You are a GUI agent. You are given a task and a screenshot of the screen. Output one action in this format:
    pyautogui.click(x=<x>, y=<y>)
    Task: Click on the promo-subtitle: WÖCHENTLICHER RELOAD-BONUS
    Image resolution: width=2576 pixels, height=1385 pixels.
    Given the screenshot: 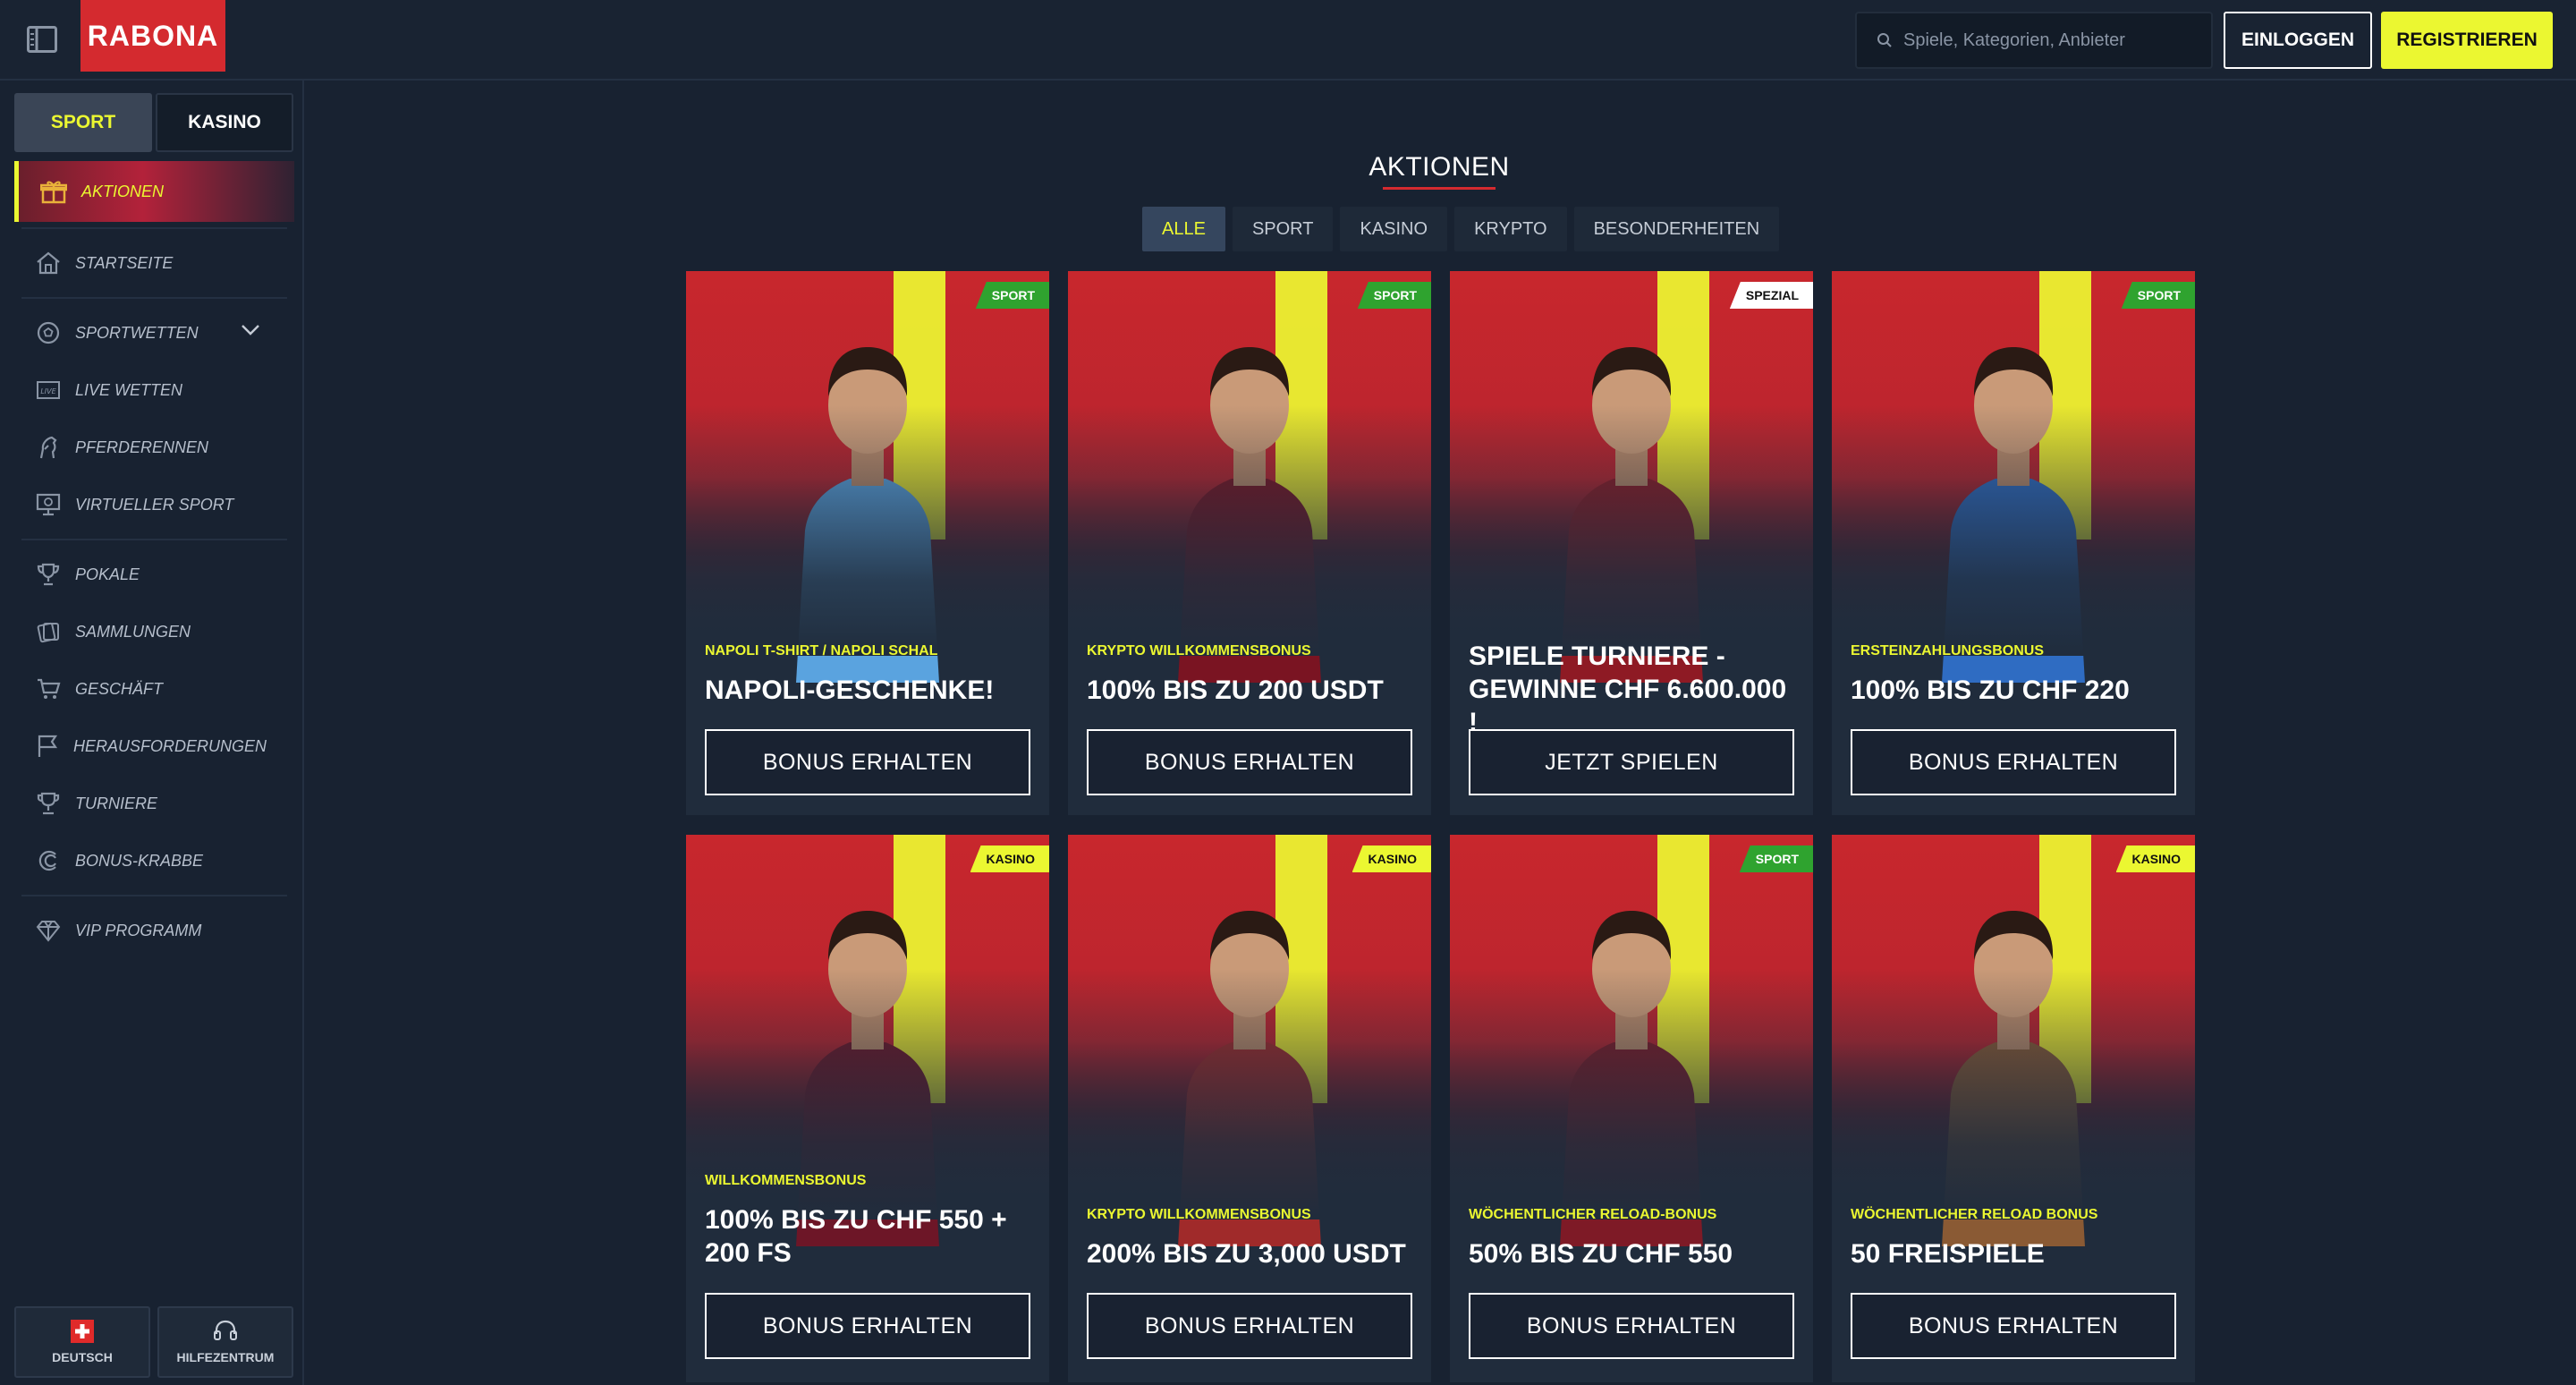 What is the action you would take?
    pyautogui.click(x=1593, y=1214)
    